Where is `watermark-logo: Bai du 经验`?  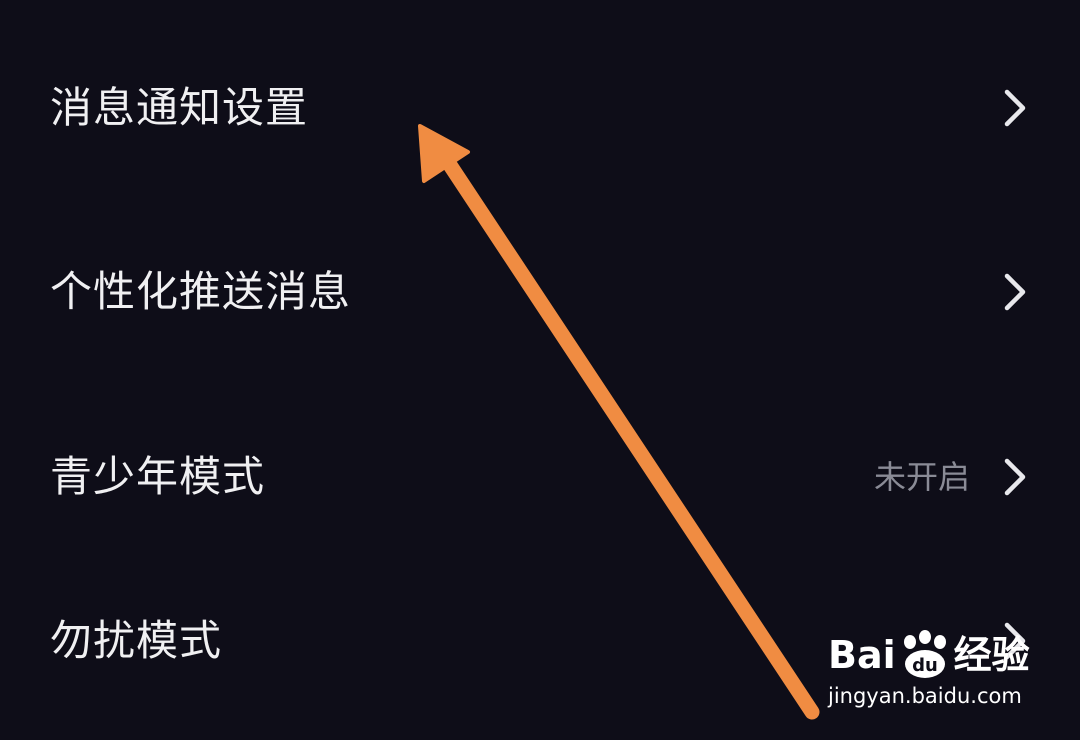
watermark-logo: Bai du 经验 is located at coordinates (929, 655).